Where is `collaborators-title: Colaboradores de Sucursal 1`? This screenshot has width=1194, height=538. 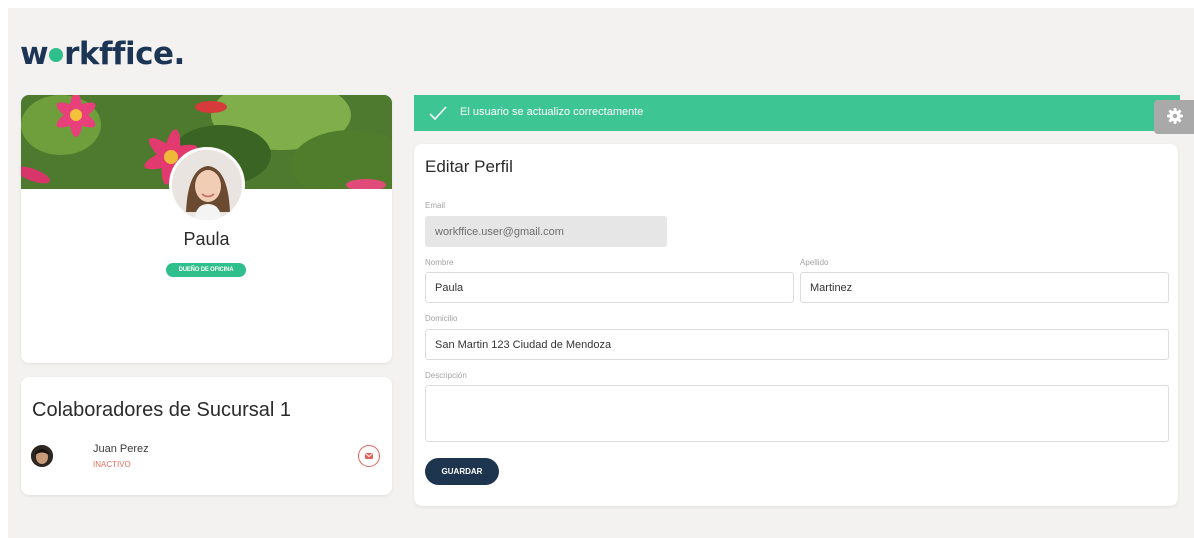 collaborators-title: Colaboradores de Sucursal 1 is located at coordinates (162, 410).